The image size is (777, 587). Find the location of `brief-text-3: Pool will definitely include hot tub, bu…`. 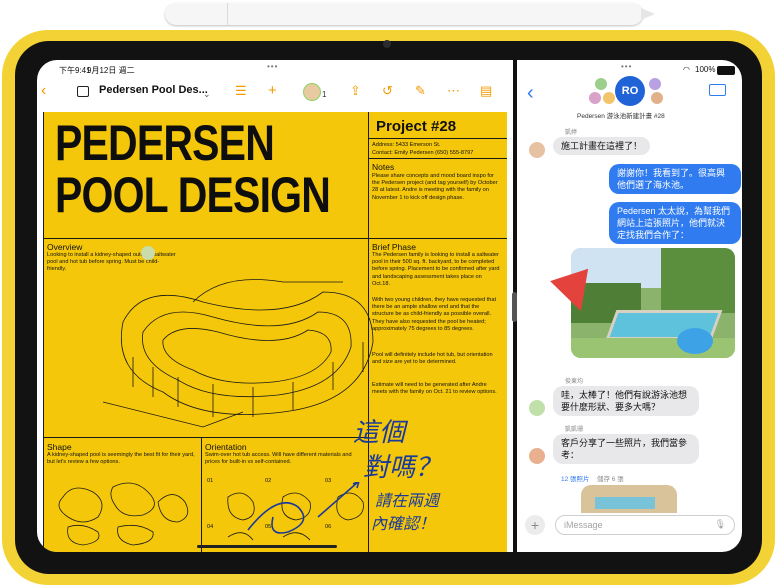

brief-text-3: Pool will definitely include hot tub, bu… is located at coordinates (432, 359).